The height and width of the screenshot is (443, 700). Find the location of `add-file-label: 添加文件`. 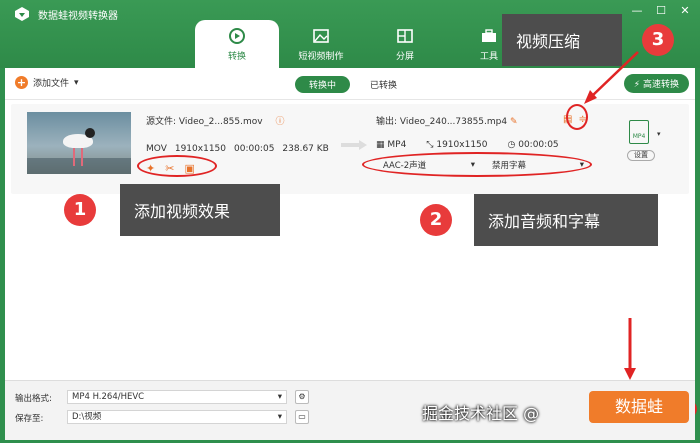

add-file-label: 添加文件 is located at coordinates (51, 84).